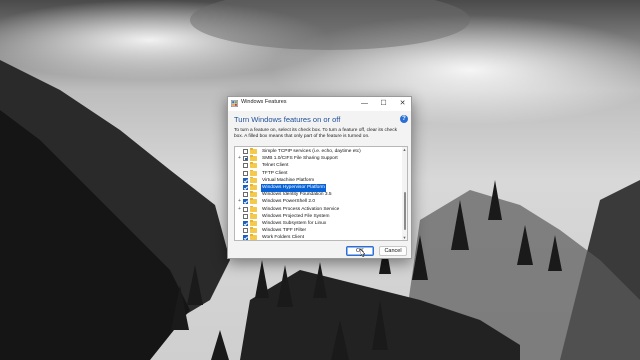 Image resolution: width=640 pixels, height=360 pixels. What do you see at coordinates (300, 210) in the screenshot?
I see `feature-label: Windows Process Activation Service` at bounding box center [300, 210].